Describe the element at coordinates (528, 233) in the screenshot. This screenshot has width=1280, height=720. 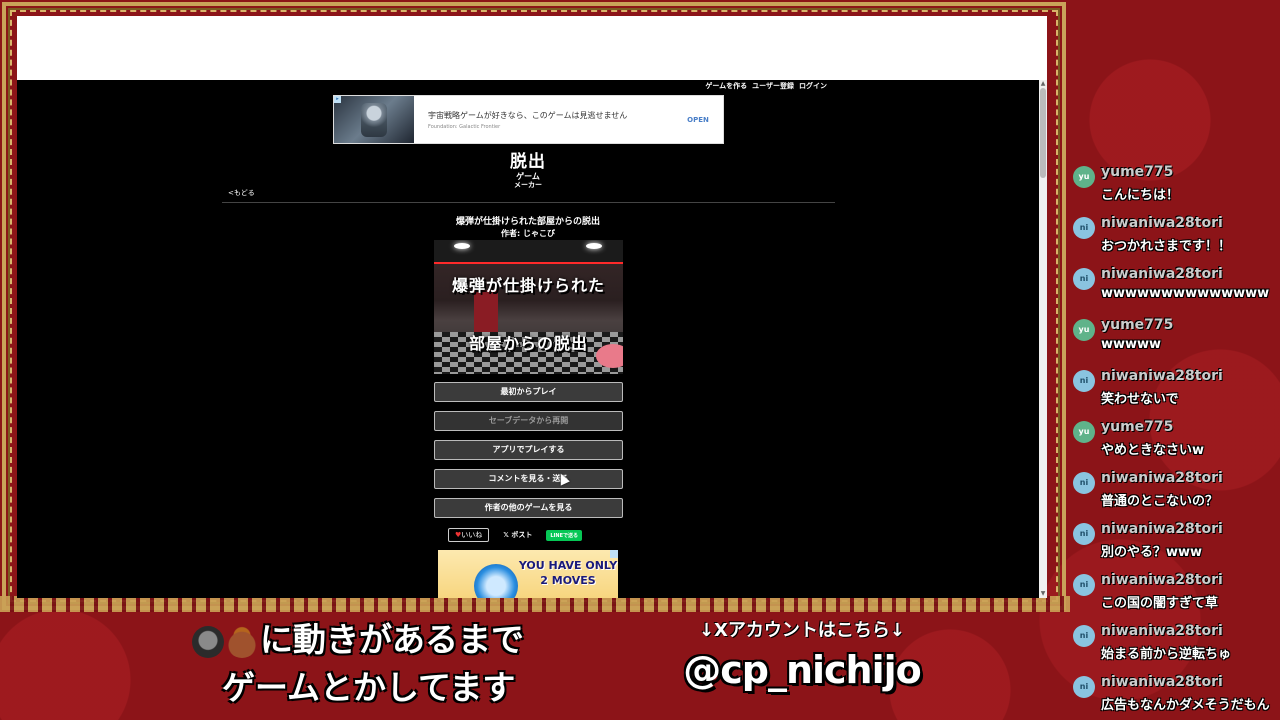
I see `game-author: 作者: じゃこび` at that location.